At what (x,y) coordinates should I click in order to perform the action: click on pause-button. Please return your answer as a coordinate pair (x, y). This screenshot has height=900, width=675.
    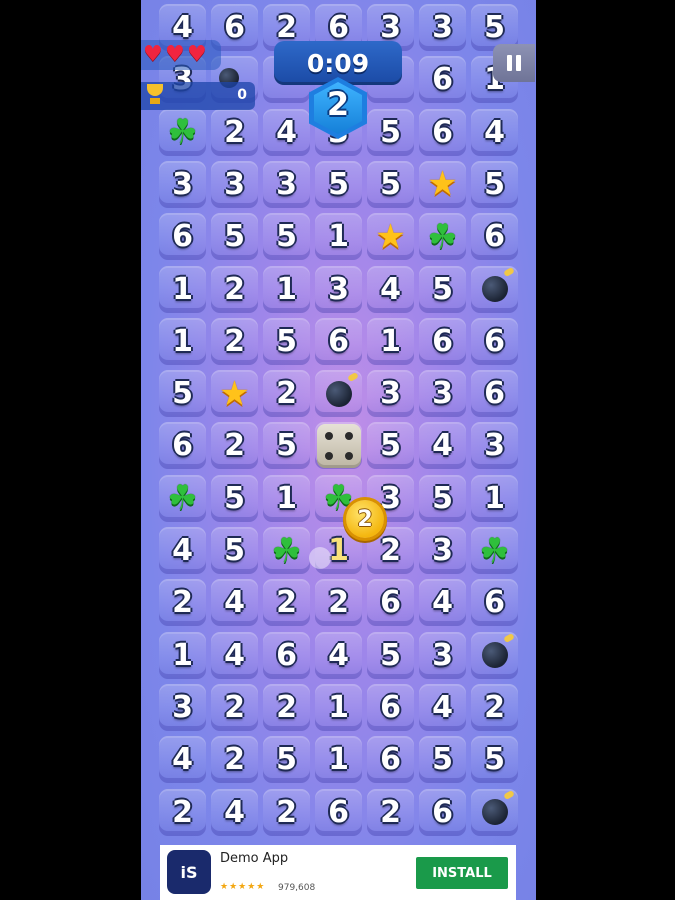
    Looking at the image, I should click on (514, 63).